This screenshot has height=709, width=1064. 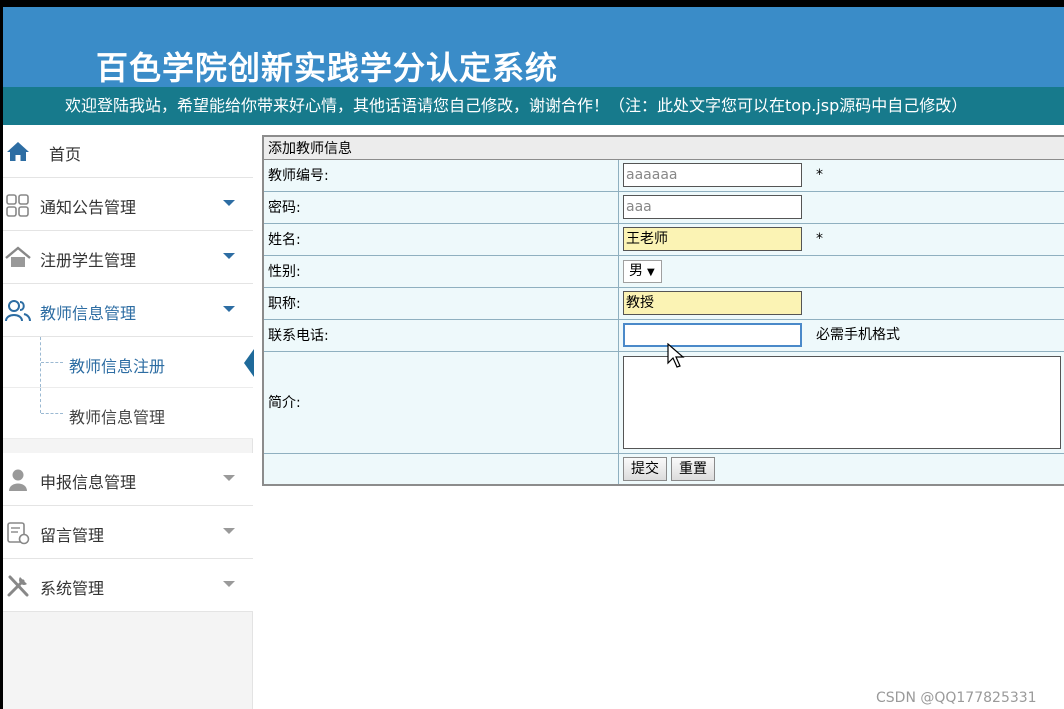 I want to click on form-row-password: 密码: aaa, so click(x=663, y=207).